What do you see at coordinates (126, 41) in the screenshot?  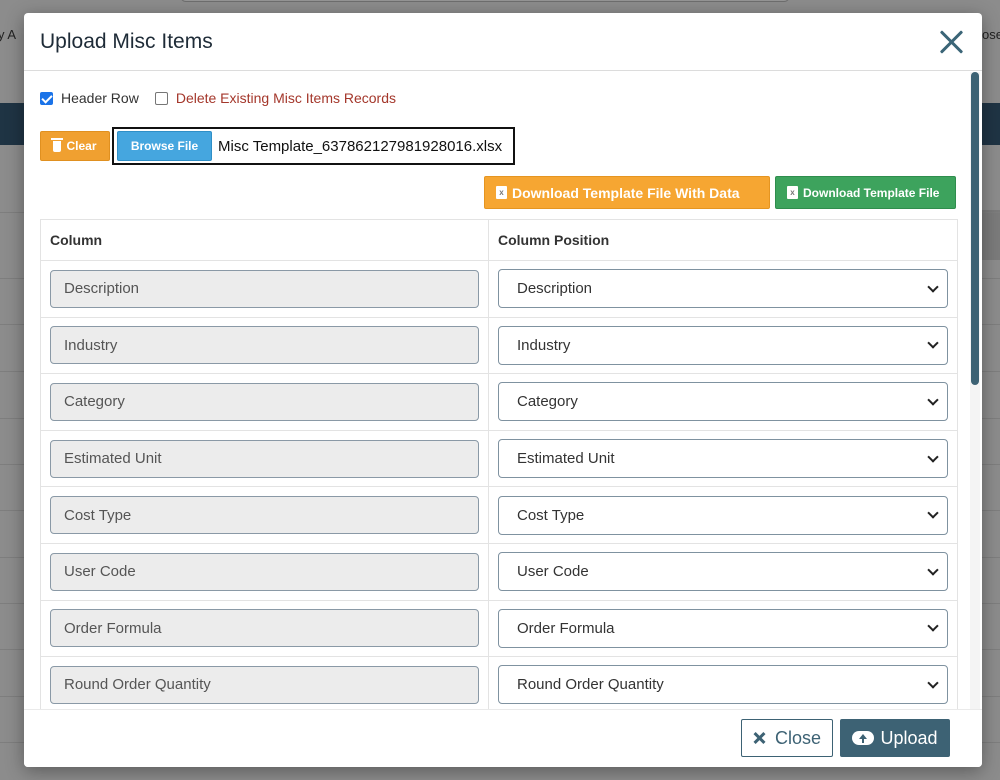 I see `modal-title: Upload Misc Items` at bounding box center [126, 41].